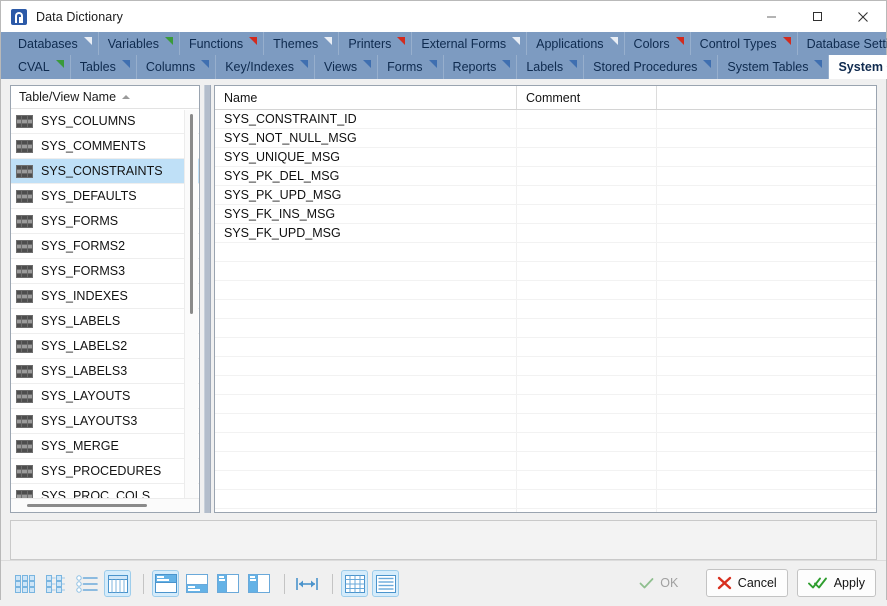 This screenshot has width=887, height=606. Describe the element at coordinates (366, 97) in the screenshot. I see `grid-header-name: Name` at that location.